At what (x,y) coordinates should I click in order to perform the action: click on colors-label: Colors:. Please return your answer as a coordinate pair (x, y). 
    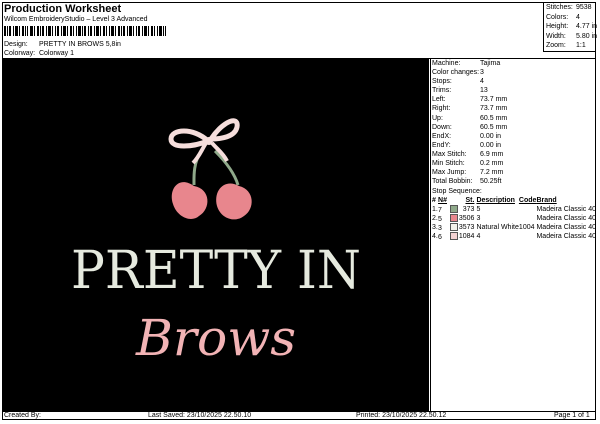
    Looking at the image, I should click on (557, 17).